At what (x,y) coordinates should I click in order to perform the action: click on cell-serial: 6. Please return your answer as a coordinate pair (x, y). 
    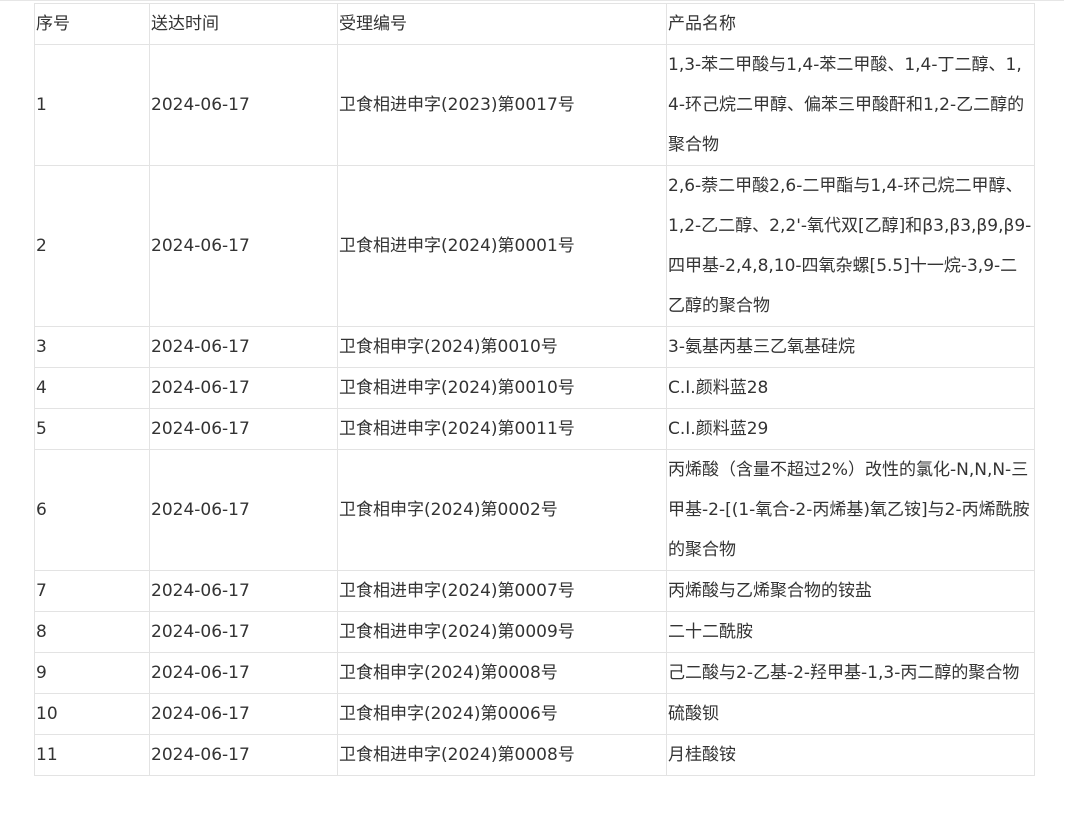
    Looking at the image, I should click on (92, 510).